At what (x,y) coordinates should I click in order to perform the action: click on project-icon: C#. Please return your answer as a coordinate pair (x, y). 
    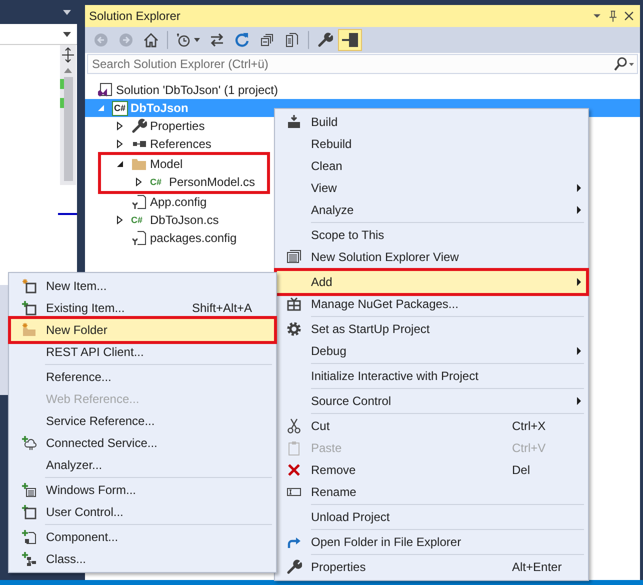
    Looking at the image, I should click on (120, 108).